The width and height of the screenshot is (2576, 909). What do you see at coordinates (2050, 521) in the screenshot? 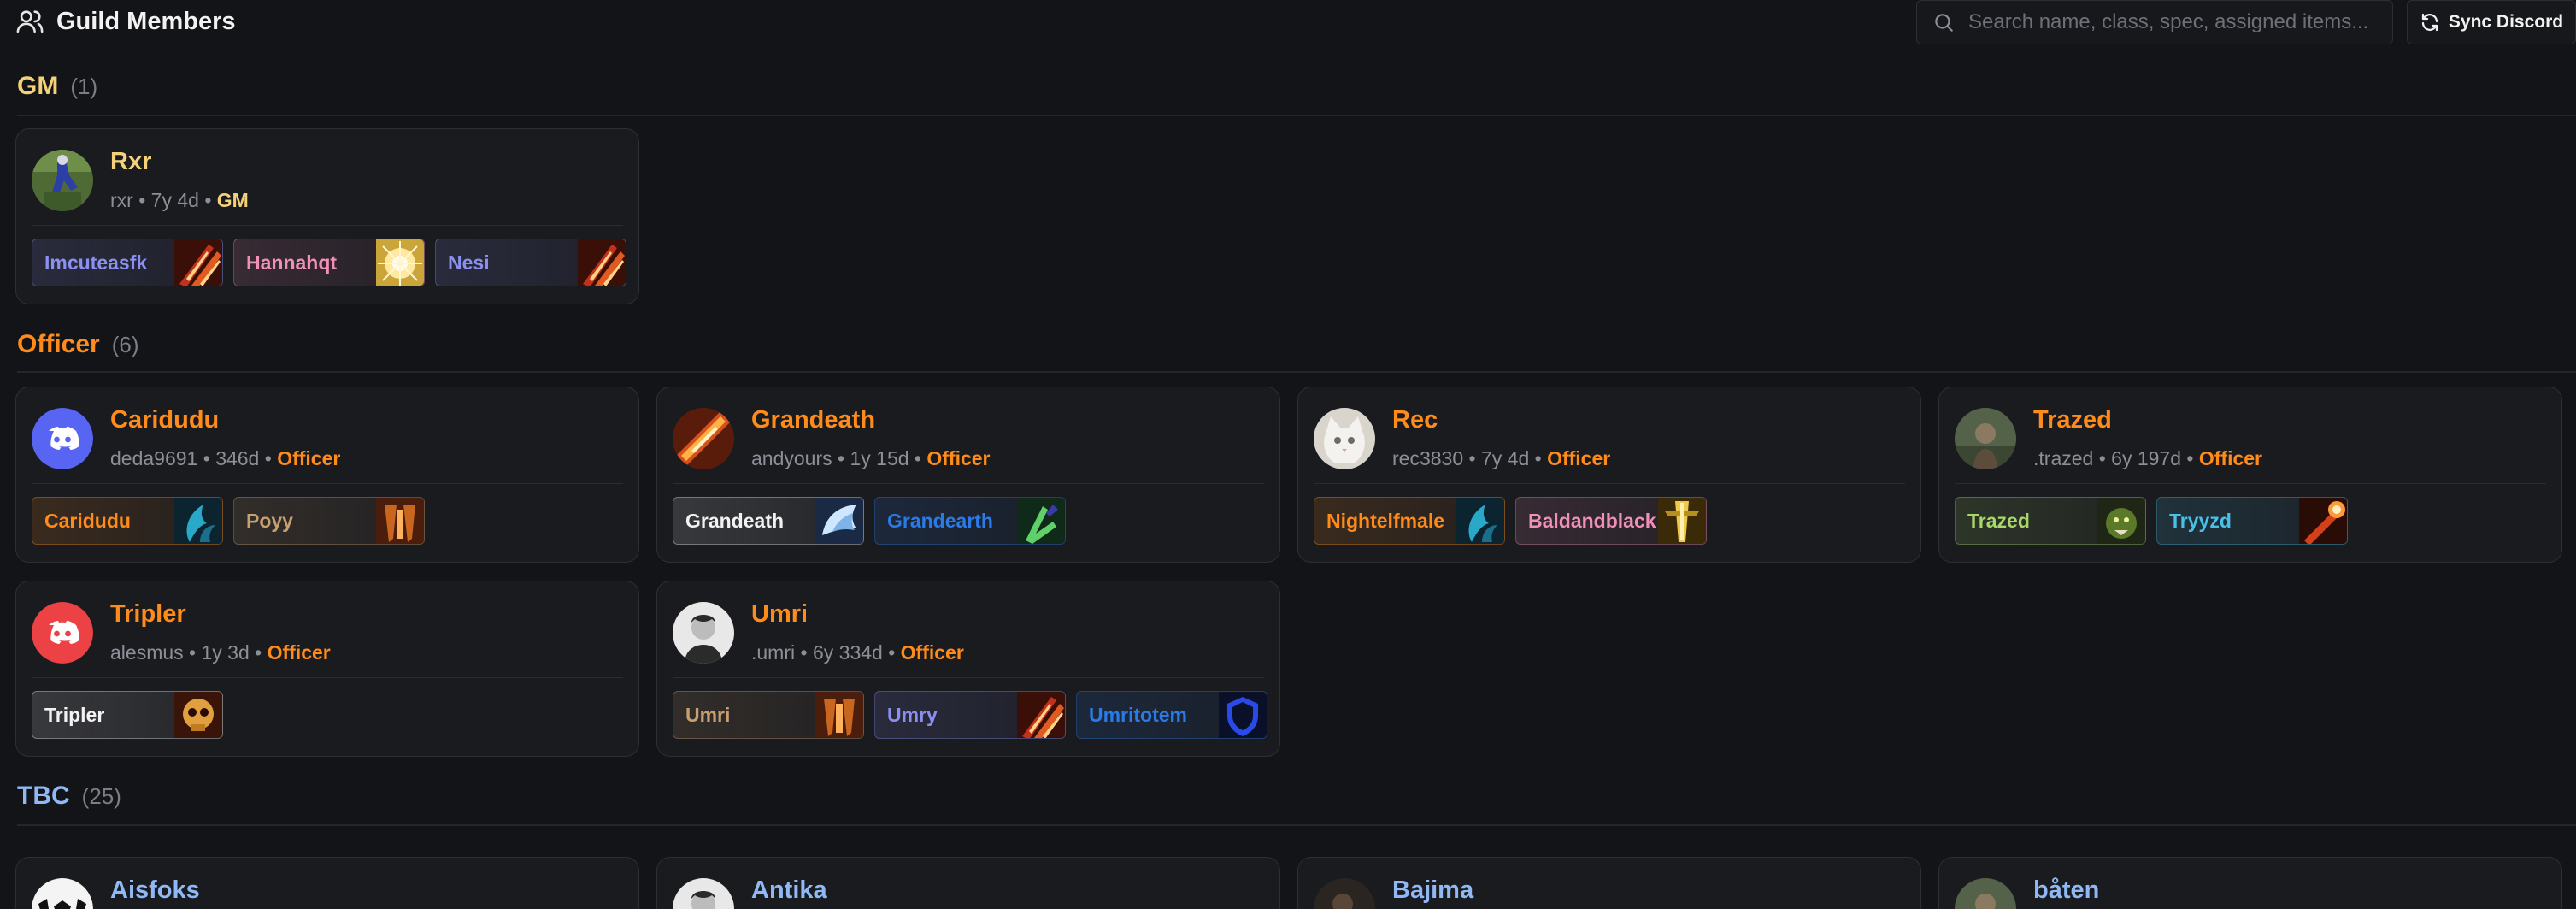
I see `character-chip: Trazed` at bounding box center [2050, 521].